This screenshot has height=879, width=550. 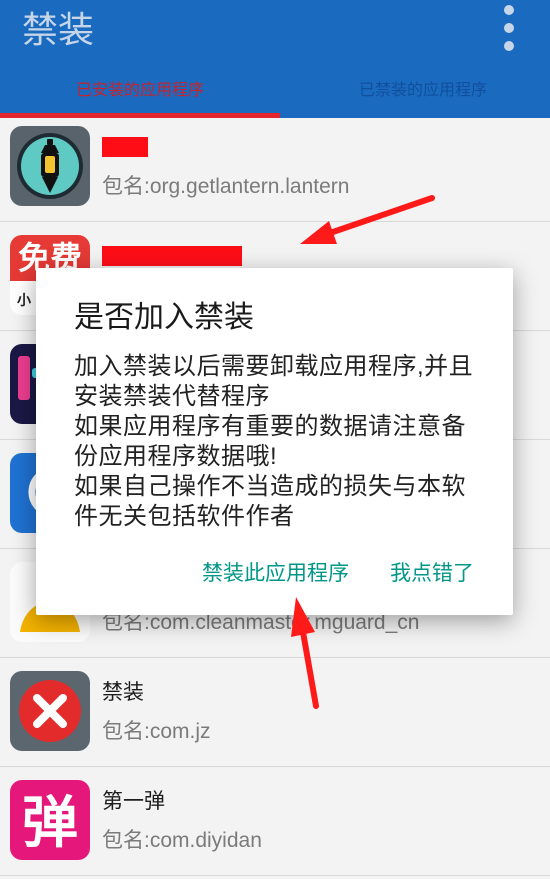 I want to click on app-bar: 禁装 已安装的应用程序 已禁装的应用程序, so click(x=275, y=59).